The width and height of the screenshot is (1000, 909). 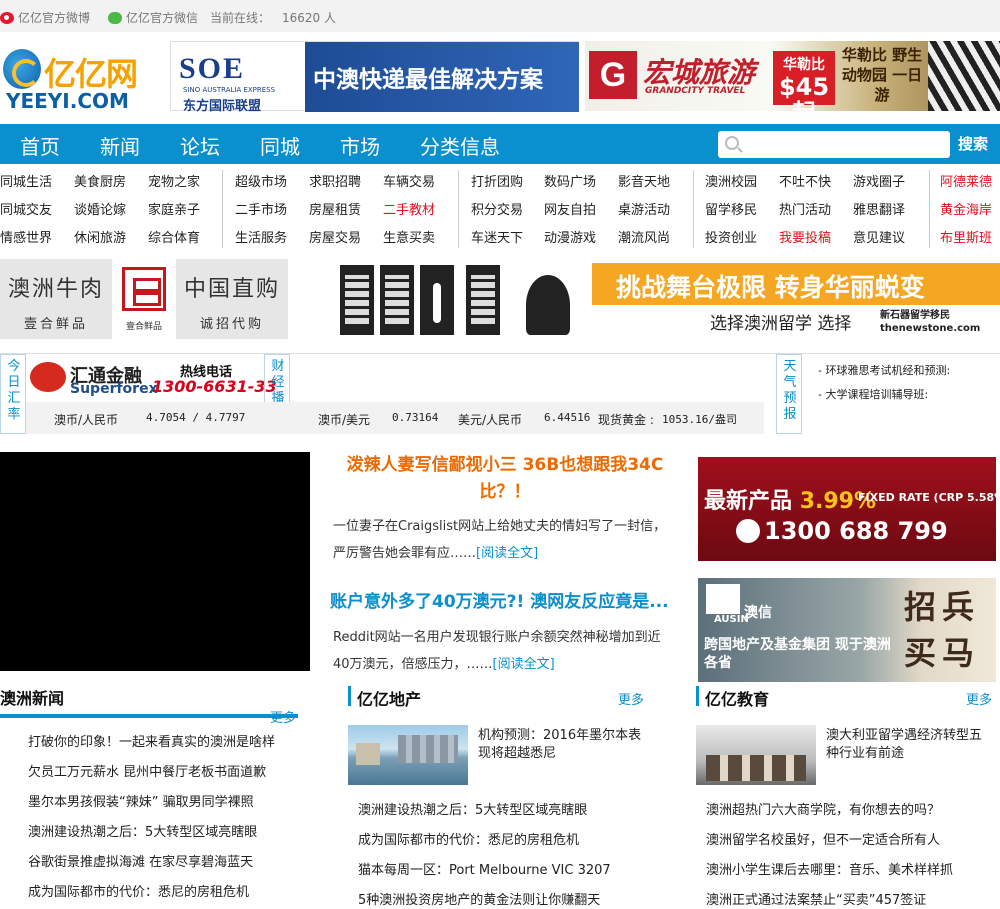 I want to click on ausin-recruit-ad: AUSIN 澳信 跨国地产及基金集团 现于澳洲各省 招兵 买马, so click(x=847, y=630).